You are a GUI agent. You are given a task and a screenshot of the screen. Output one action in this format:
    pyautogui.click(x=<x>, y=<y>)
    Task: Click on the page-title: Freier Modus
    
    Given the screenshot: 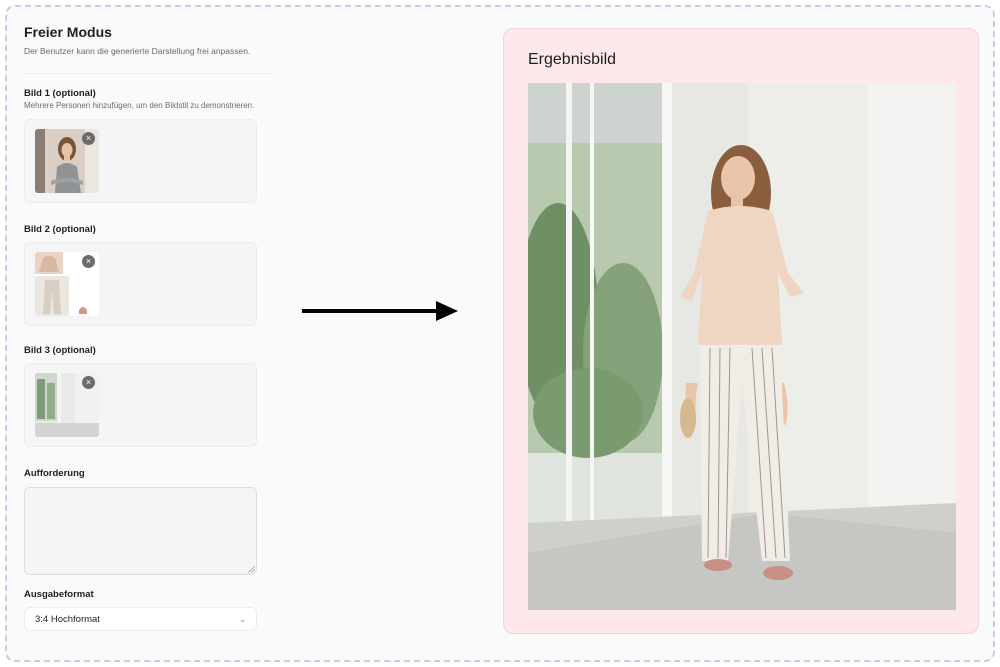 What is the action you would take?
    pyautogui.click(x=68, y=32)
    